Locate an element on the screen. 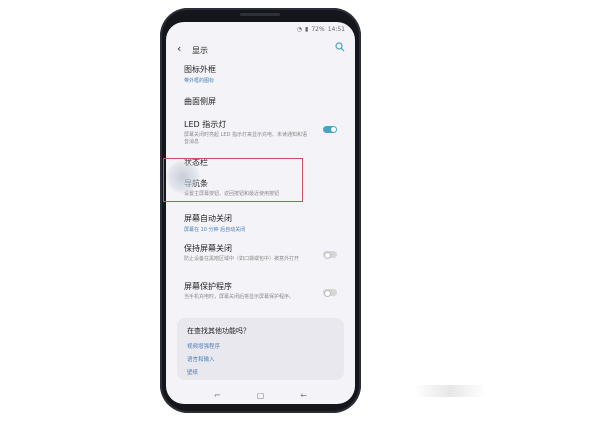 The height and width of the screenshot is (421, 600). setting-value: 带外框的图标 is located at coordinates (199, 81).